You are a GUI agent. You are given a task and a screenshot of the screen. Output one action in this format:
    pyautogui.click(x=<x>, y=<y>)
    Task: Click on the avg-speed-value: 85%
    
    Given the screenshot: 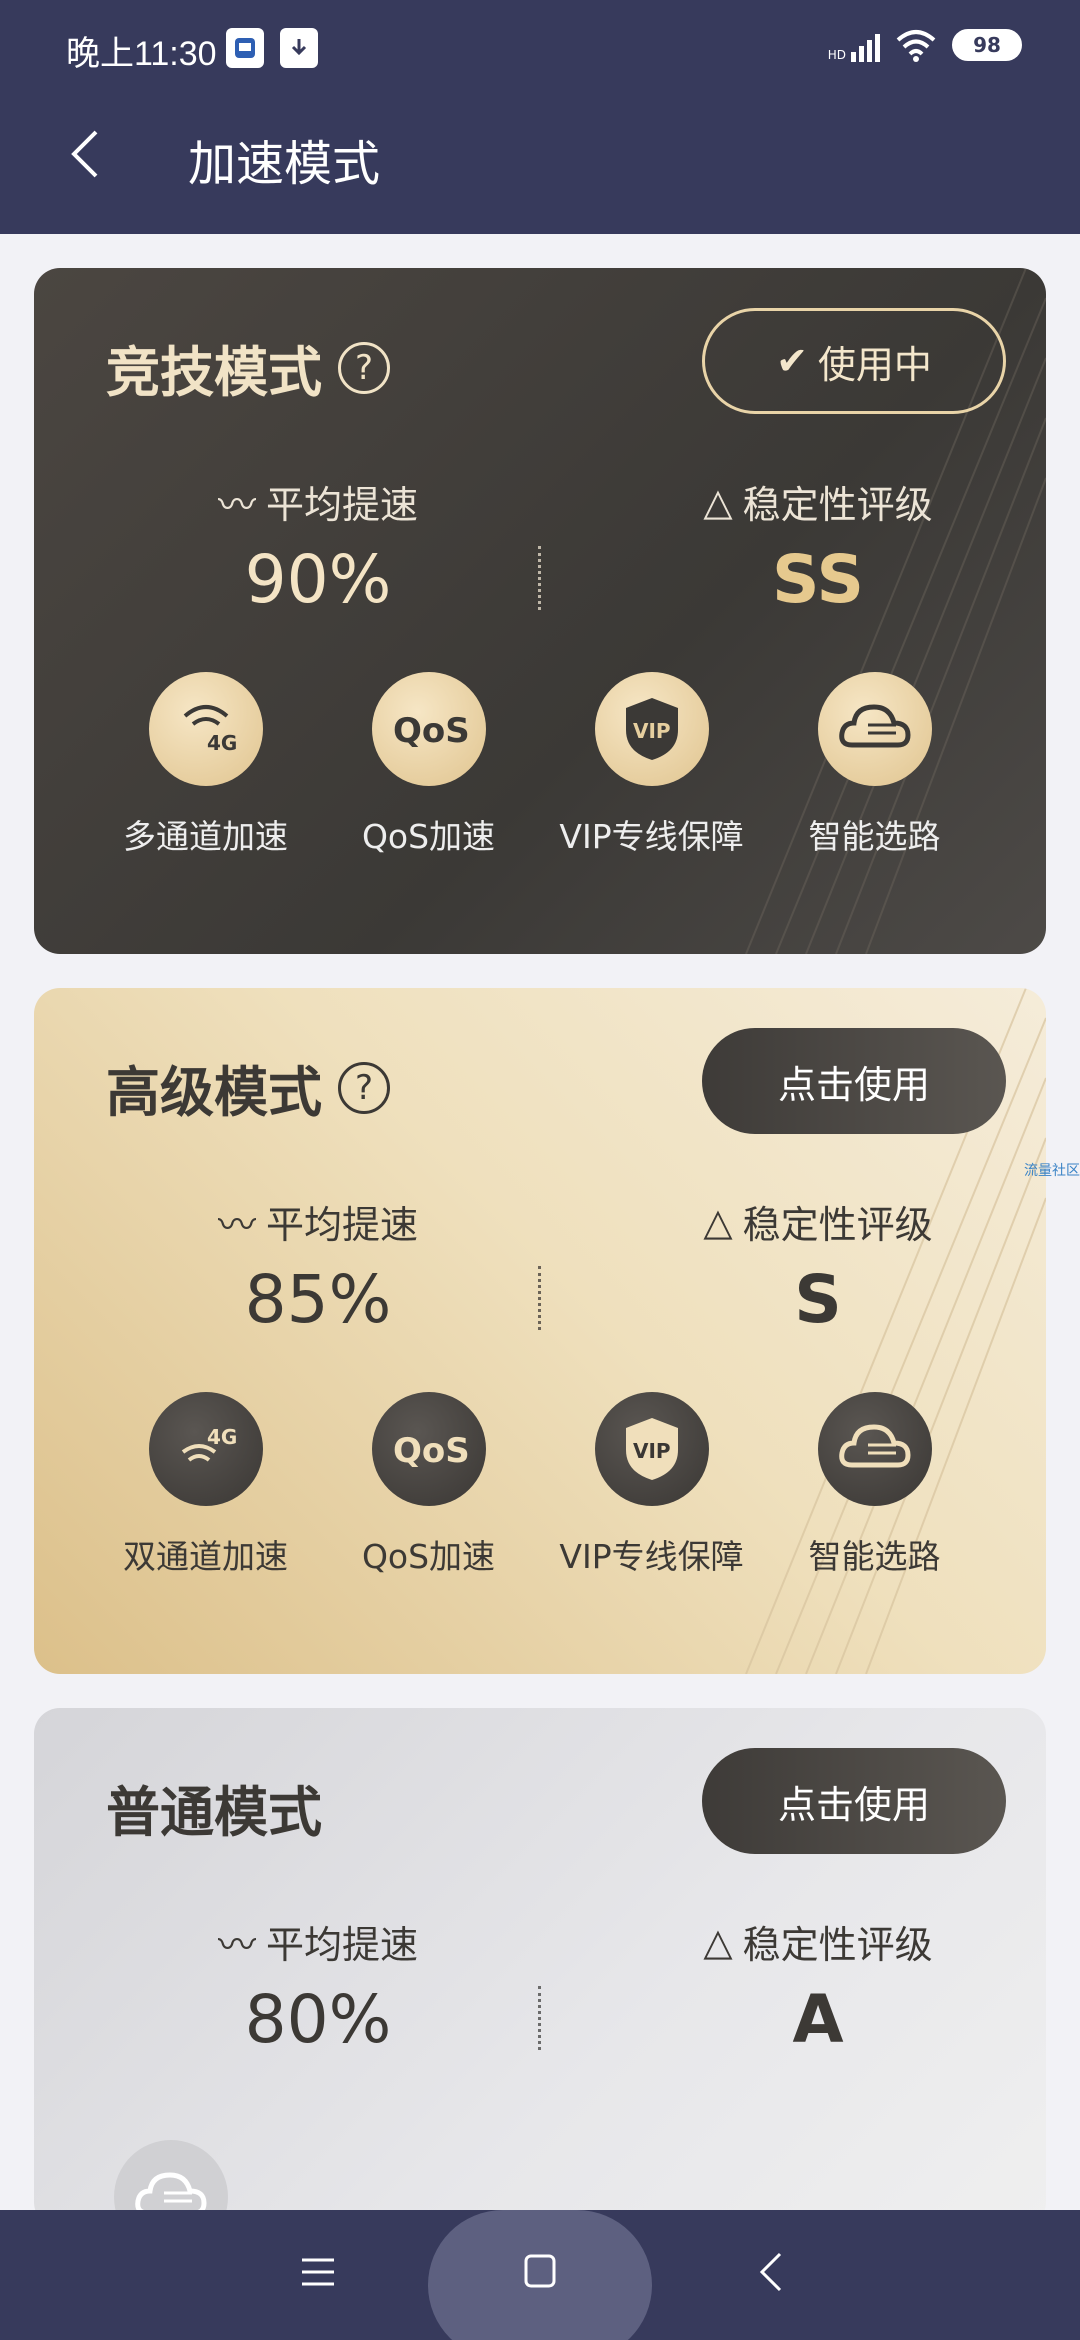 What is the action you would take?
    pyautogui.click(x=318, y=1299)
    